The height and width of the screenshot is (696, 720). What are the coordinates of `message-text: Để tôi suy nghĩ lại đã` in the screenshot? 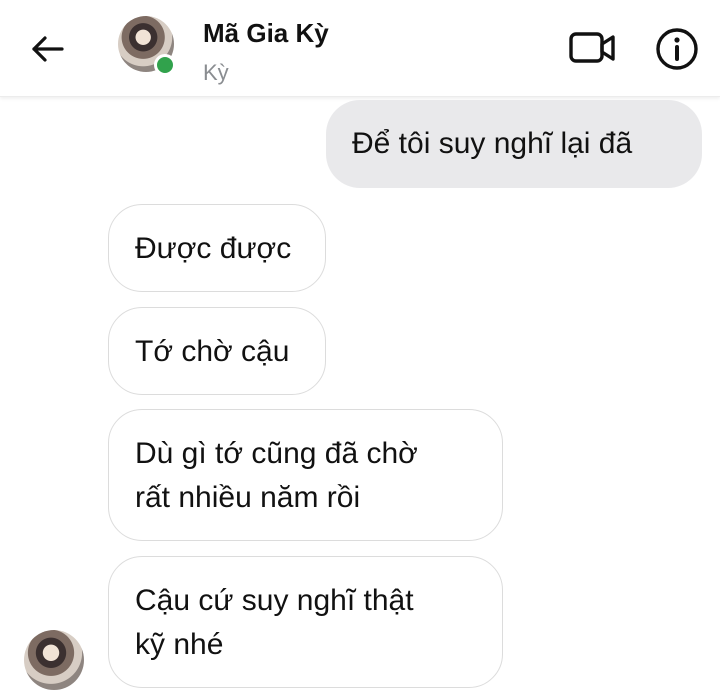 It's located at (492, 143).